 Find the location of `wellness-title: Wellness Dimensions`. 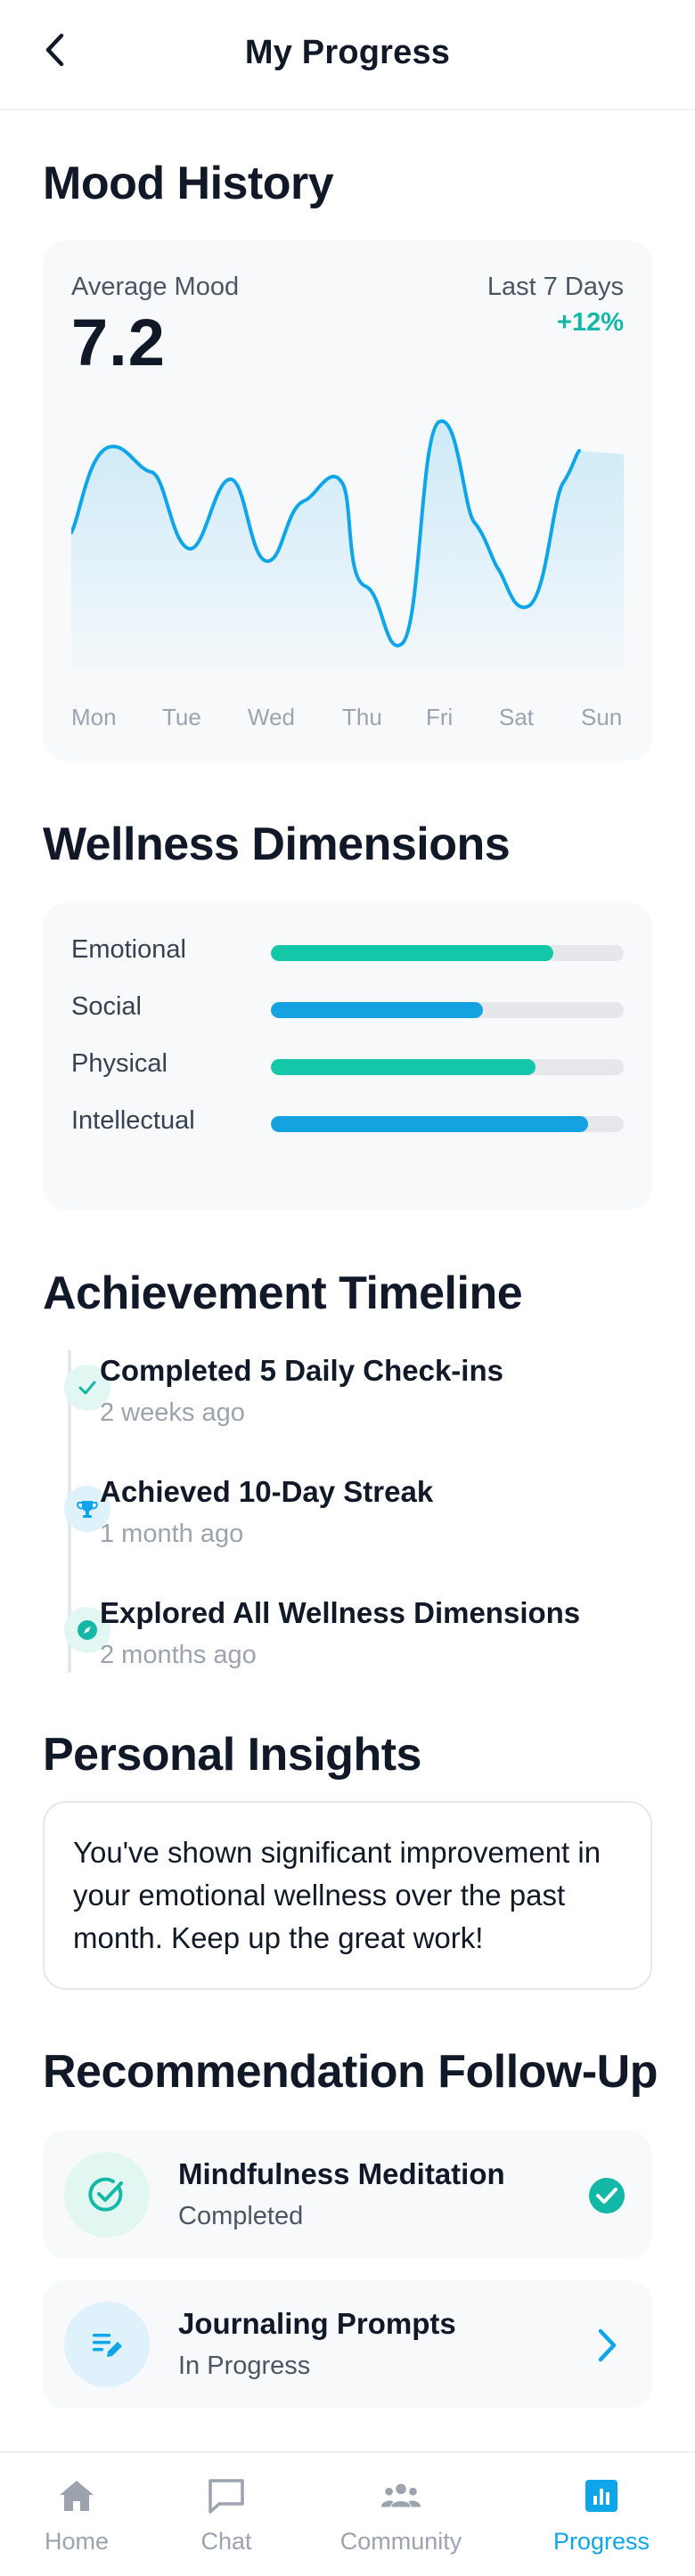

wellness-title: Wellness Dimensions is located at coordinates (277, 845).